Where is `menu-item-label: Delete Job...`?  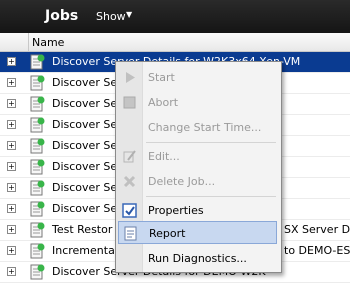 menu-item-label: Delete Job... is located at coordinates (182, 181).